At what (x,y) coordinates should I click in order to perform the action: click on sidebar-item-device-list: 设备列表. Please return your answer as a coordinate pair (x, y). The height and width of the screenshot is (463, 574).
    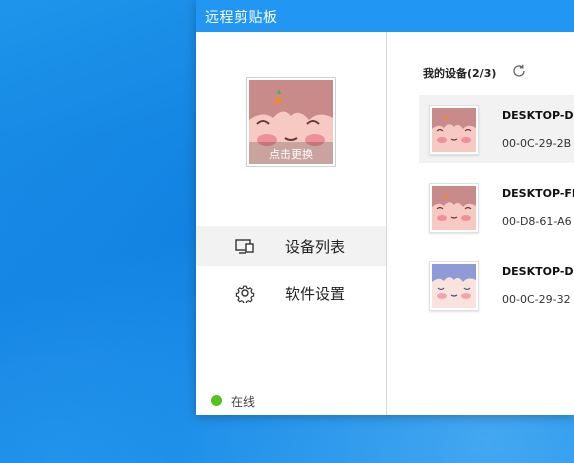
    Looking at the image, I should click on (291, 246).